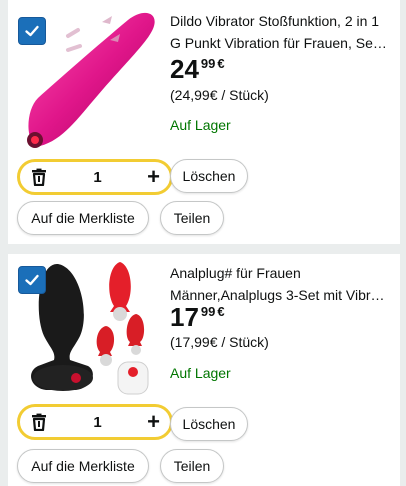 Image resolution: width=406 pixels, height=486 pixels. I want to click on unit-price: (17,99€ / Stück), so click(219, 342).